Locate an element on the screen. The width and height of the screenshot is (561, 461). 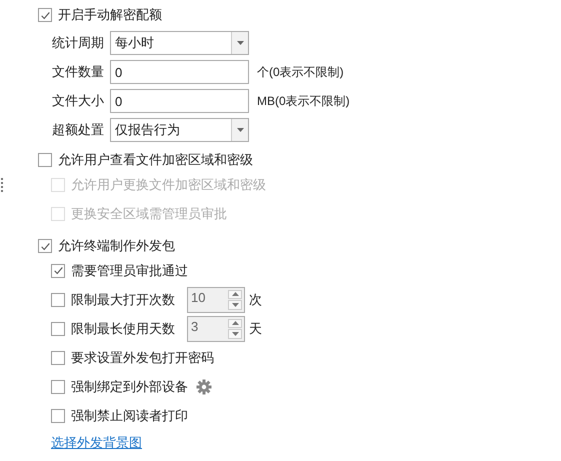
unit-label: 次 is located at coordinates (255, 299).